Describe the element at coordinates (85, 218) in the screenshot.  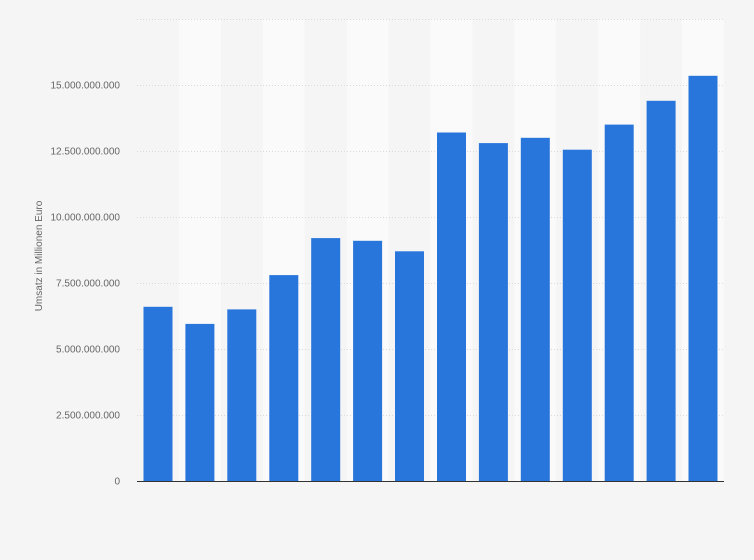
I see `y-tick-label: 10.000.000.000` at that location.